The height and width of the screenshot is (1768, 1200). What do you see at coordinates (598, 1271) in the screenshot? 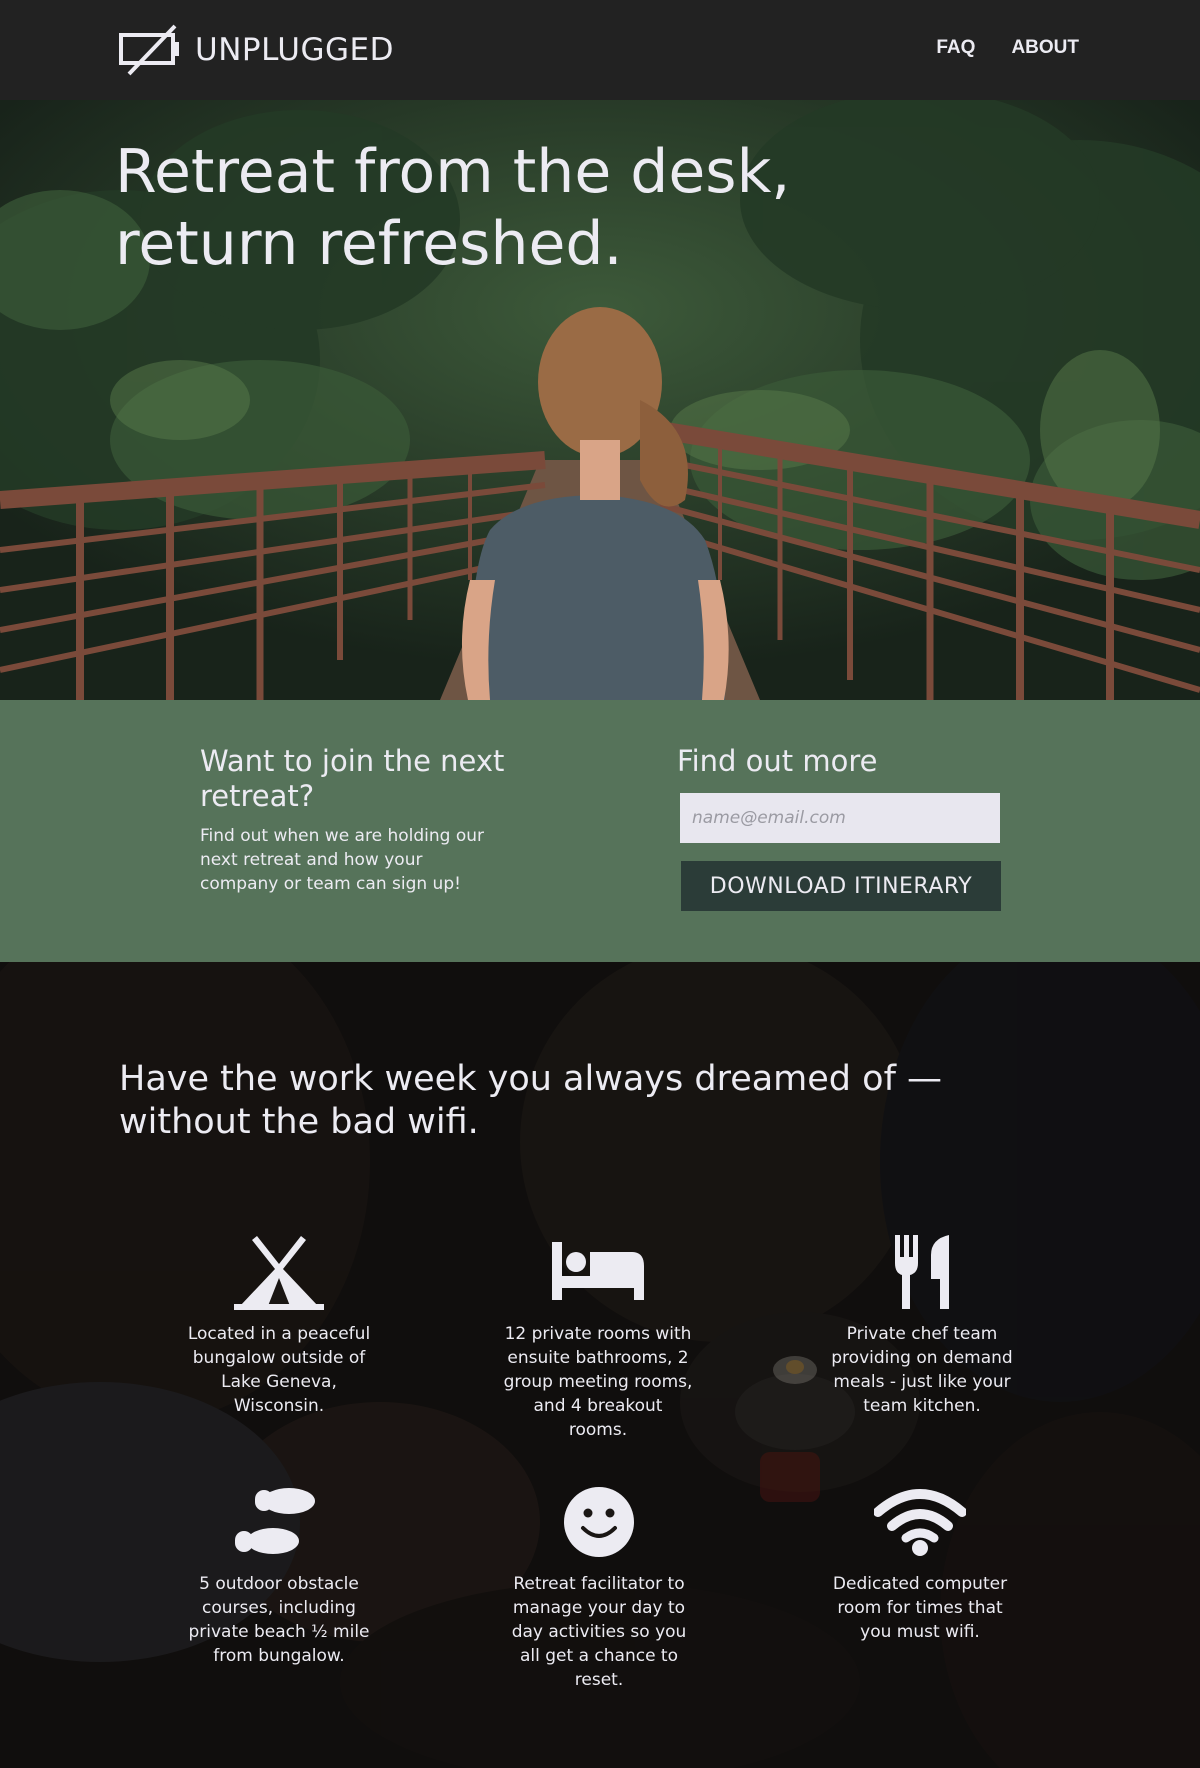
I see `bed-icon` at bounding box center [598, 1271].